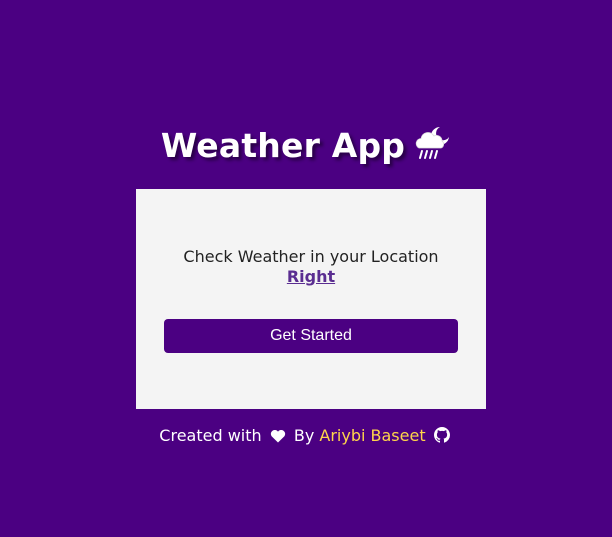 The width and height of the screenshot is (612, 537). What do you see at coordinates (283, 145) in the screenshot?
I see `app-title-text: Weather App` at bounding box center [283, 145].